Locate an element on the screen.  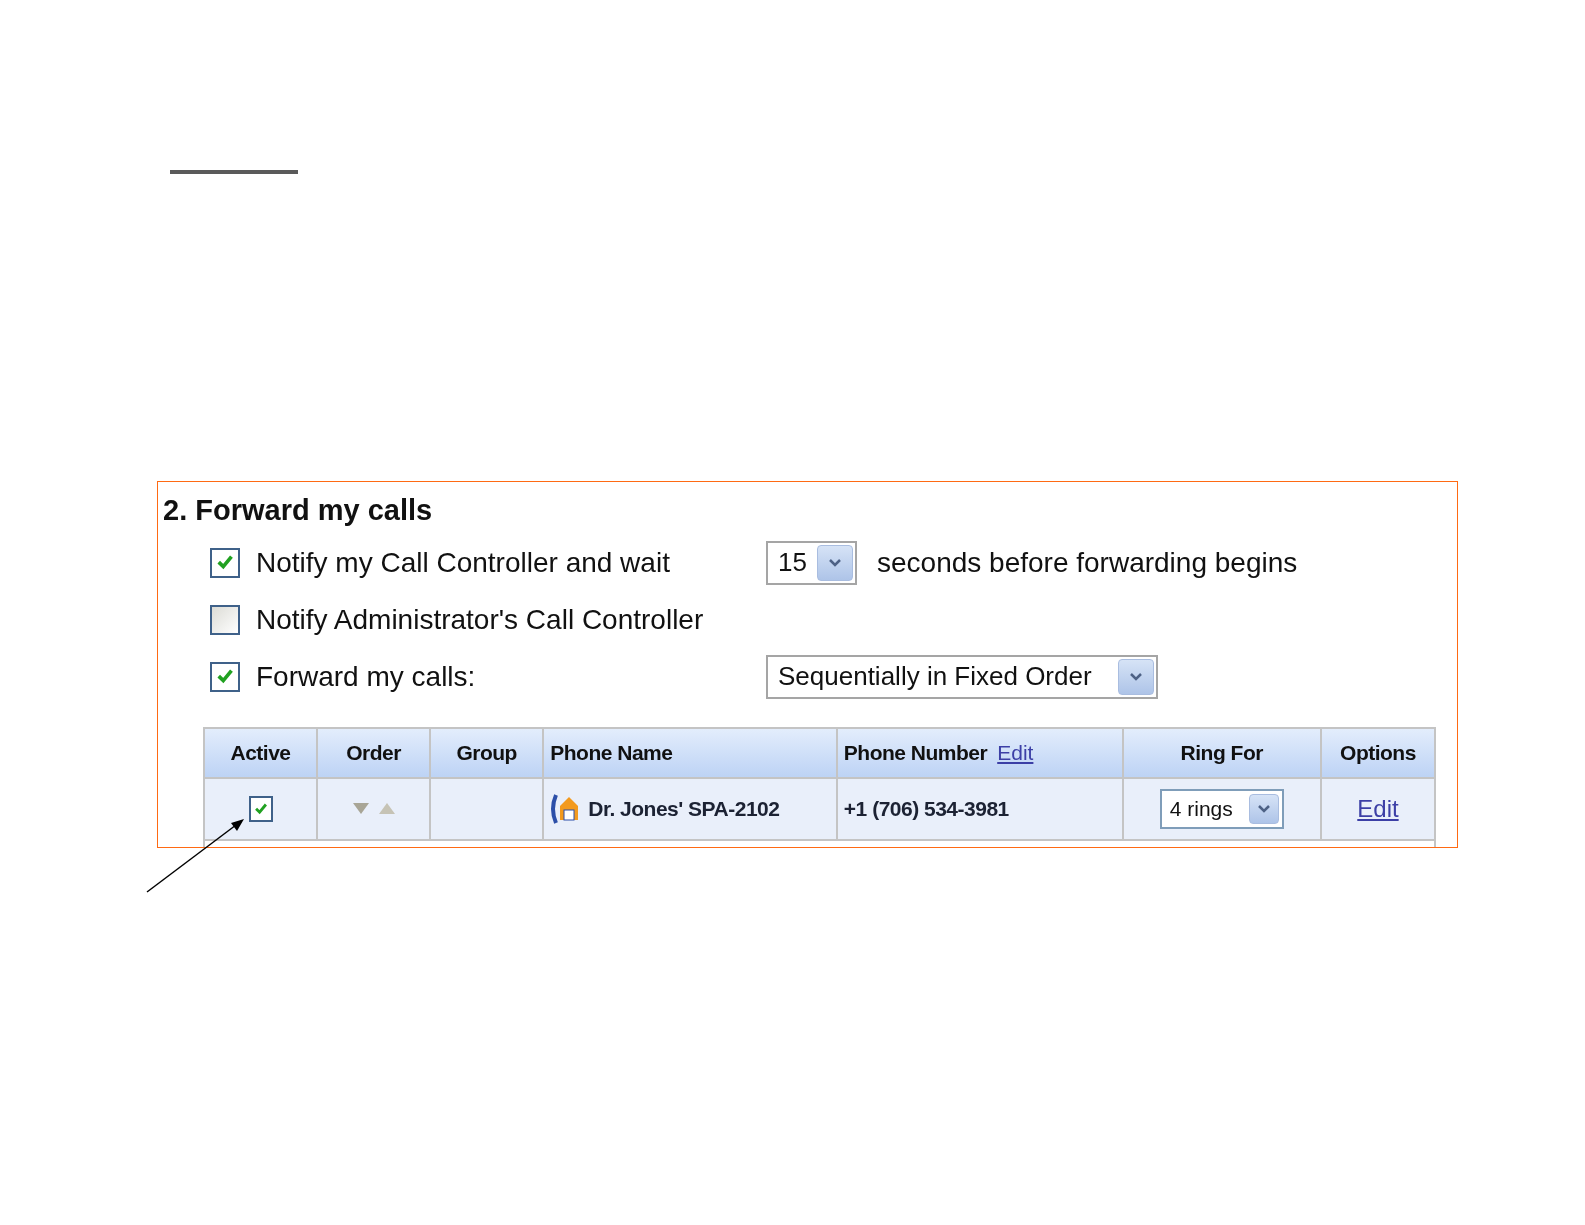
section-title: 2. Forward my calls is located at coordinates (298, 510).